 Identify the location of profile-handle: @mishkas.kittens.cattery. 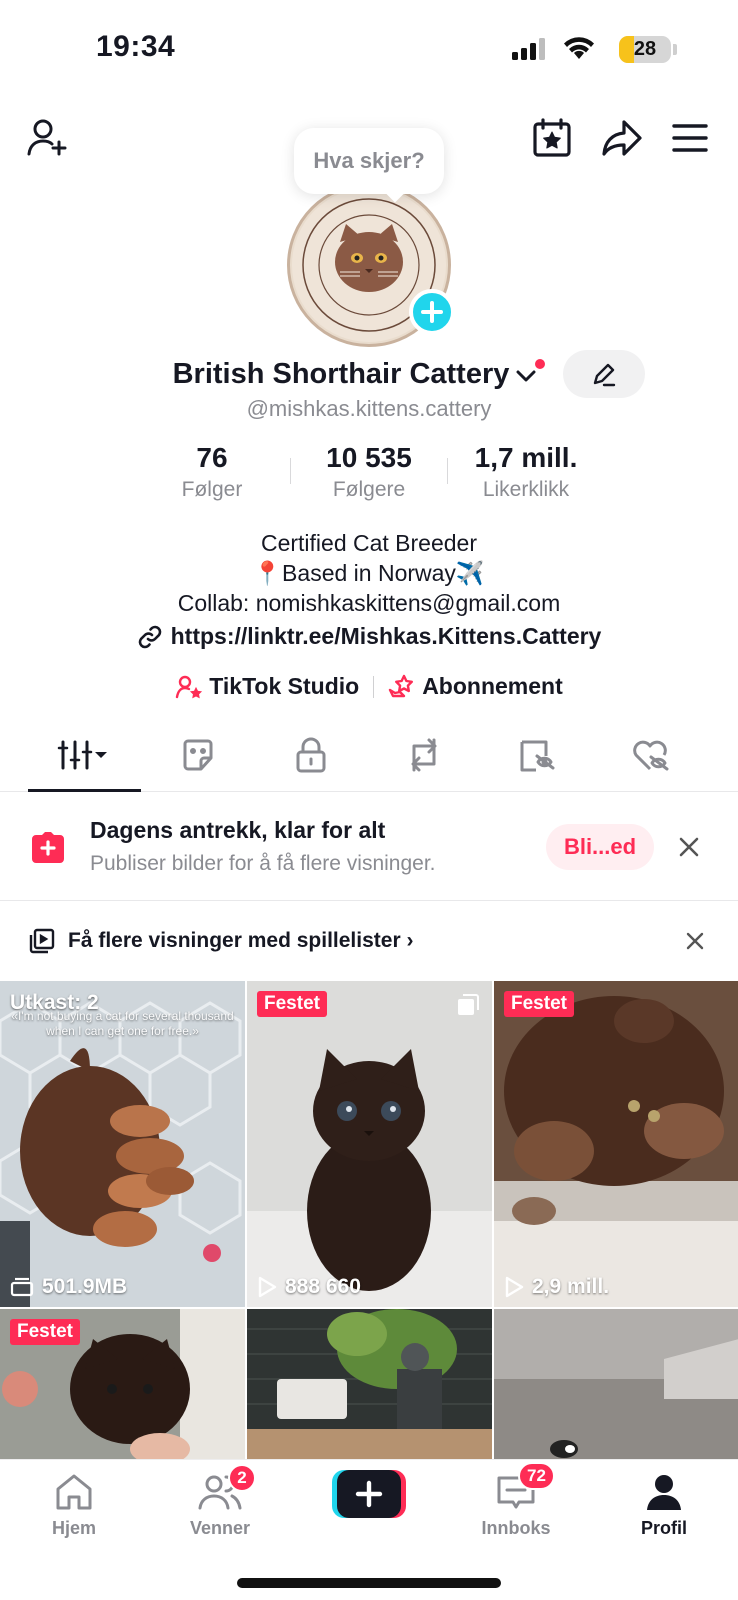
(369, 408).